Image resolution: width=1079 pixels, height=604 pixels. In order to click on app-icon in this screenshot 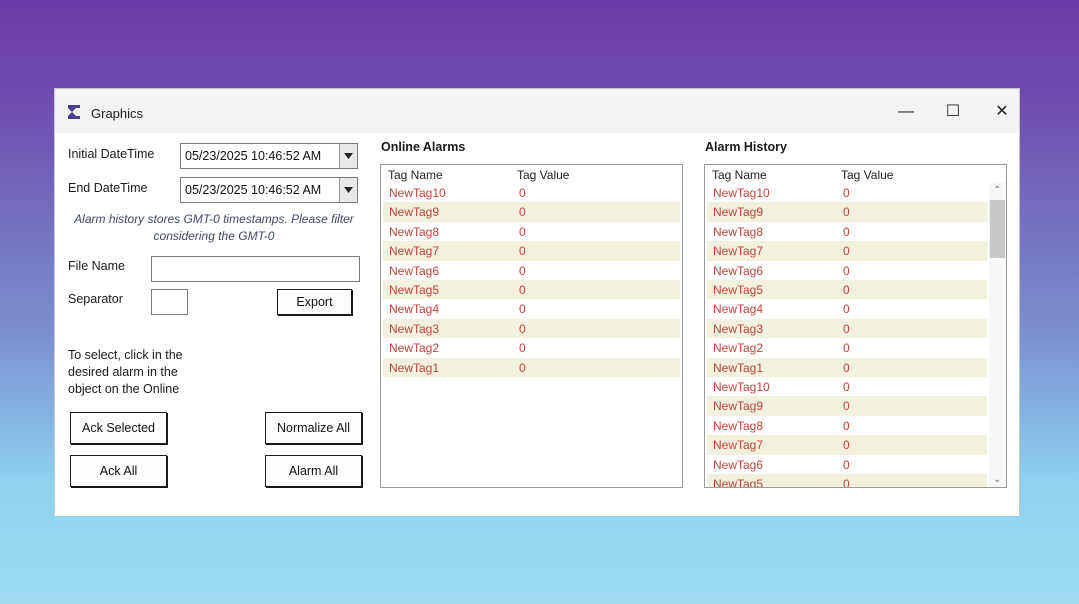, I will do `click(74, 112)`.